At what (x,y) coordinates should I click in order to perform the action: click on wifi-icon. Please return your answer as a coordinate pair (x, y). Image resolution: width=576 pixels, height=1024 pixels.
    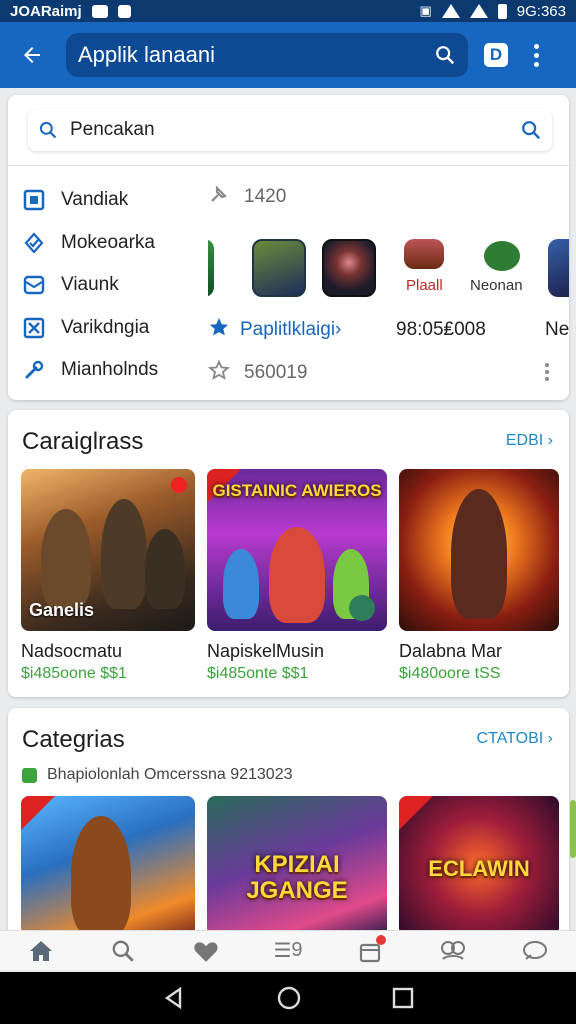
    Looking at the image, I should click on (450, 11).